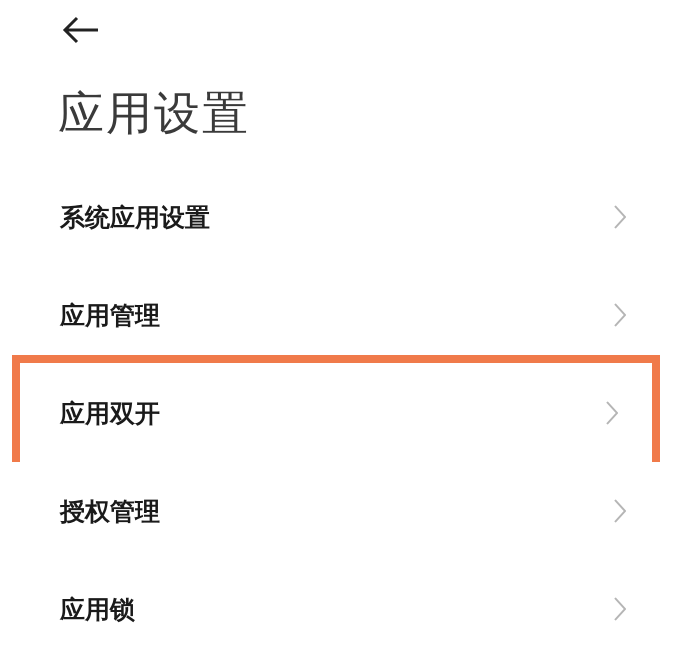  What do you see at coordinates (81, 30) in the screenshot?
I see `back-button` at bounding box center [81, 30].